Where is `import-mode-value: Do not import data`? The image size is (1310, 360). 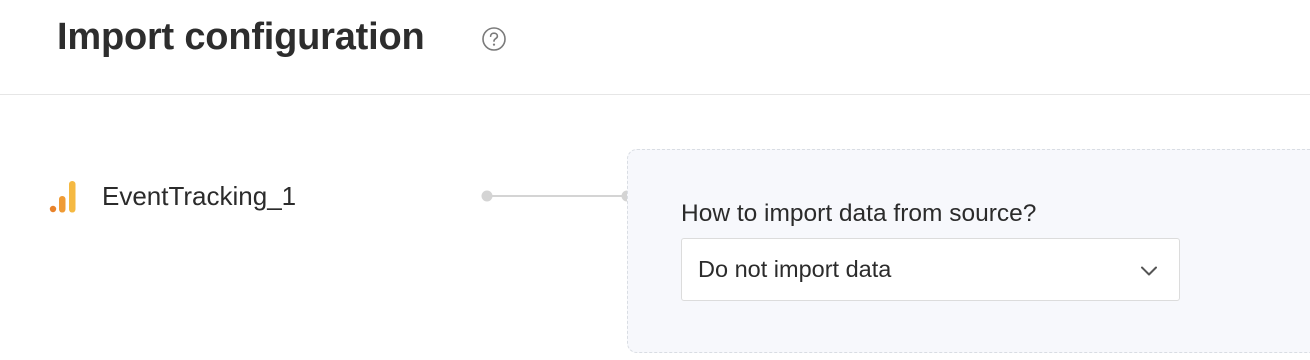
import-mode-value: Do not import data is located at coordinates (795, 269).